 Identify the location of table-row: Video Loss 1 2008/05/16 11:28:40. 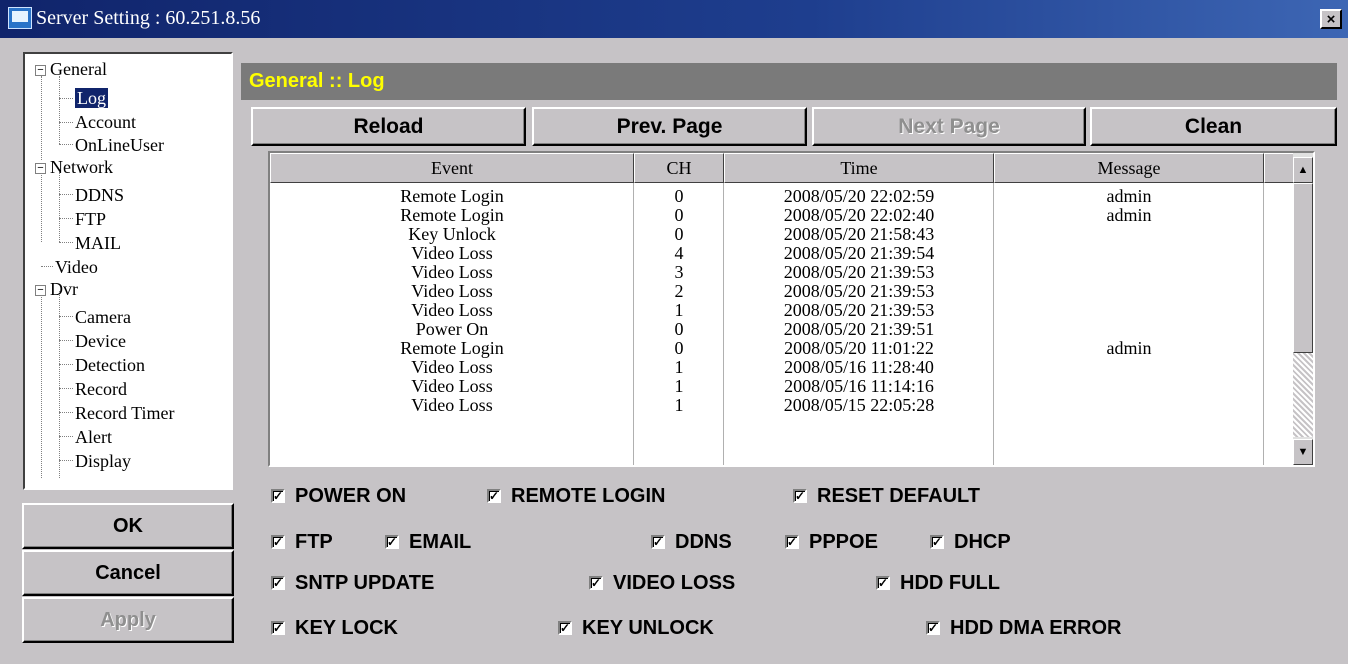
(783, 367).